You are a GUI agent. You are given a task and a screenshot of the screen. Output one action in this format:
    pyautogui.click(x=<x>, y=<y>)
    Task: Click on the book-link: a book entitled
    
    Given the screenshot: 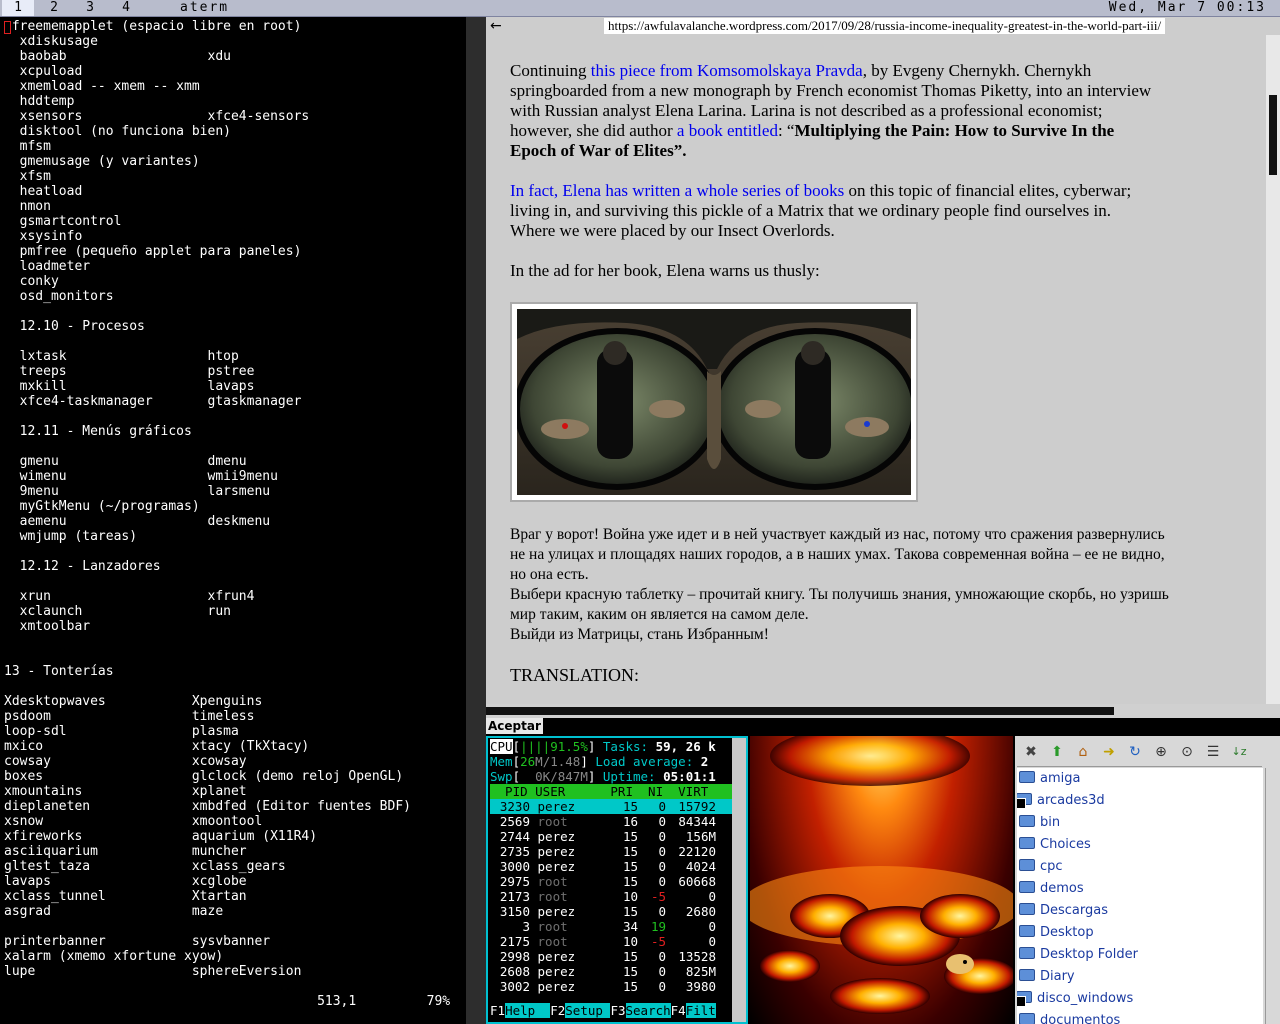 What is the action you would take?
    pyautogui.click(x=727, y=130)
    